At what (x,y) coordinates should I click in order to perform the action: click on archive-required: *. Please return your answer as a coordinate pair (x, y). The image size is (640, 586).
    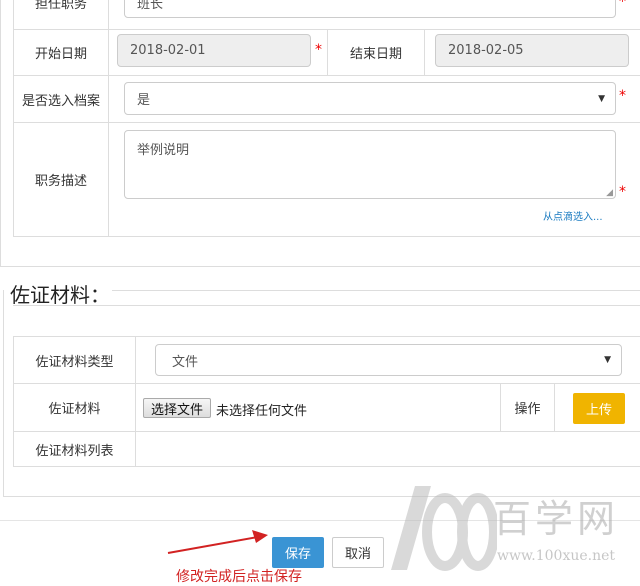
    Looking at the image, I should click on (622, 96).